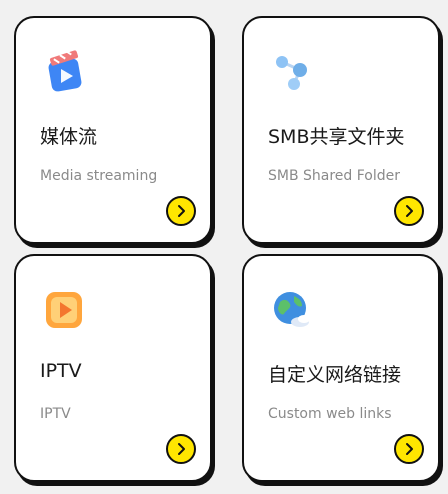 The width and height of the screenshot is (448, 494). Describe the element at coordinates (292, 310) in the screenshot. I see `globe-icon` at that location.